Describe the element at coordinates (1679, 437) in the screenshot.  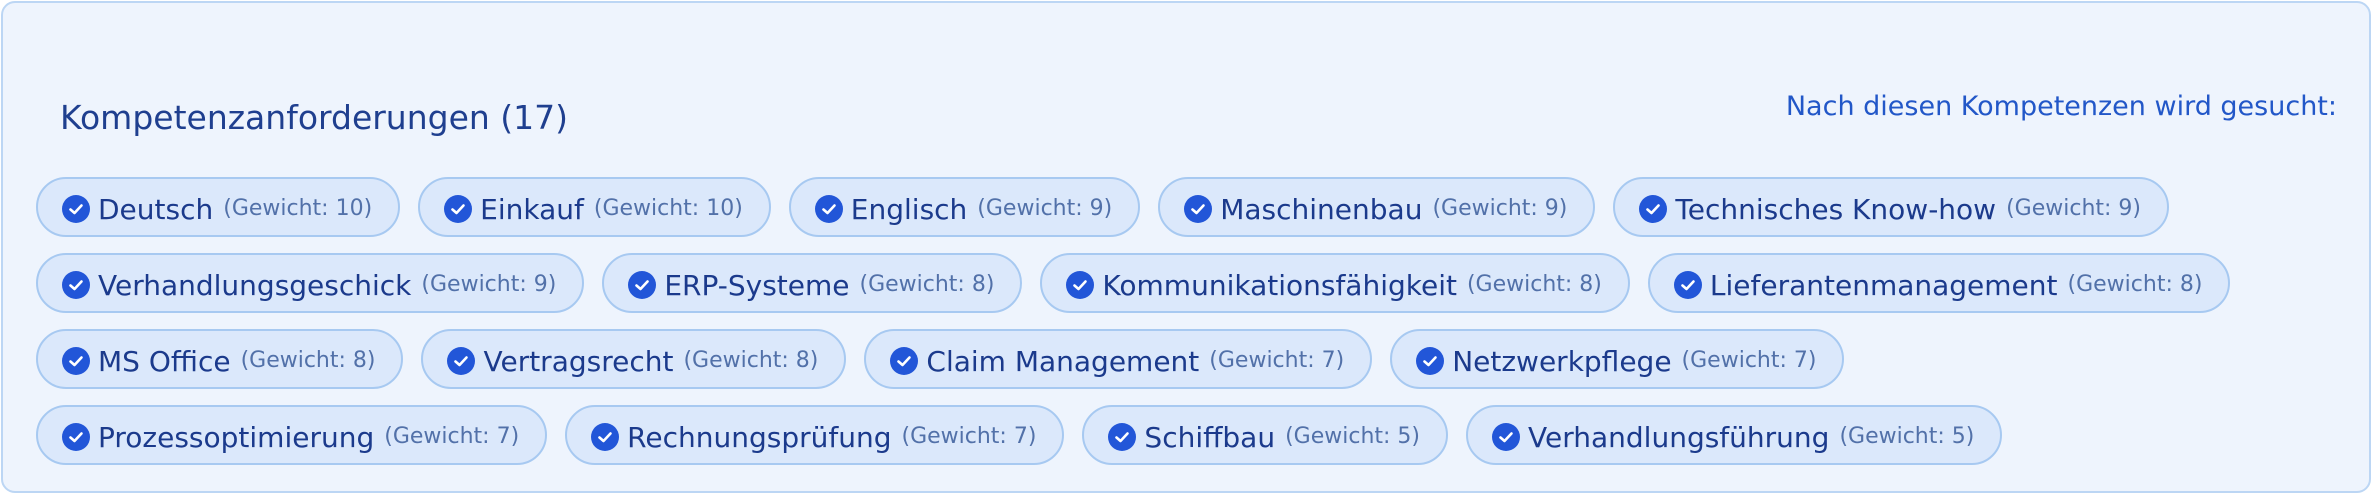
I see `competency-label: Verhandlungsführung` at that location.